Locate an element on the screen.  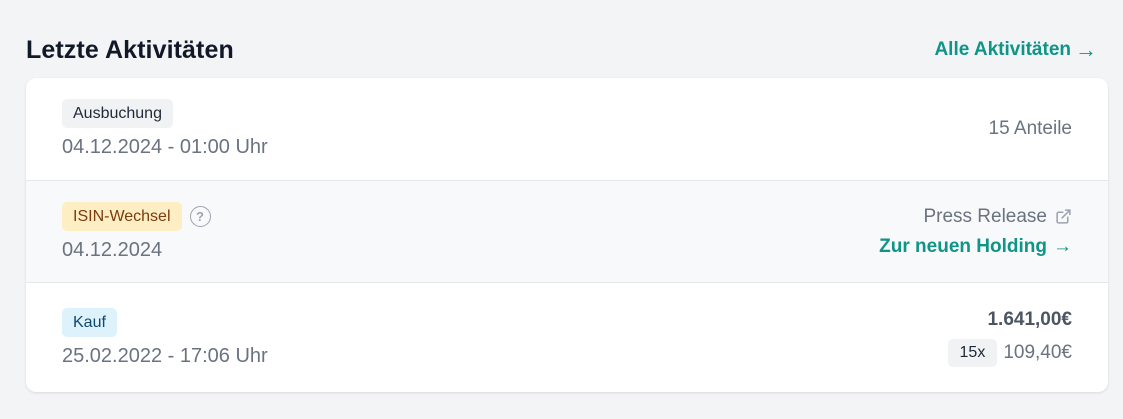
activity-type-badge: Kauf is located at coordinates (89, 322).